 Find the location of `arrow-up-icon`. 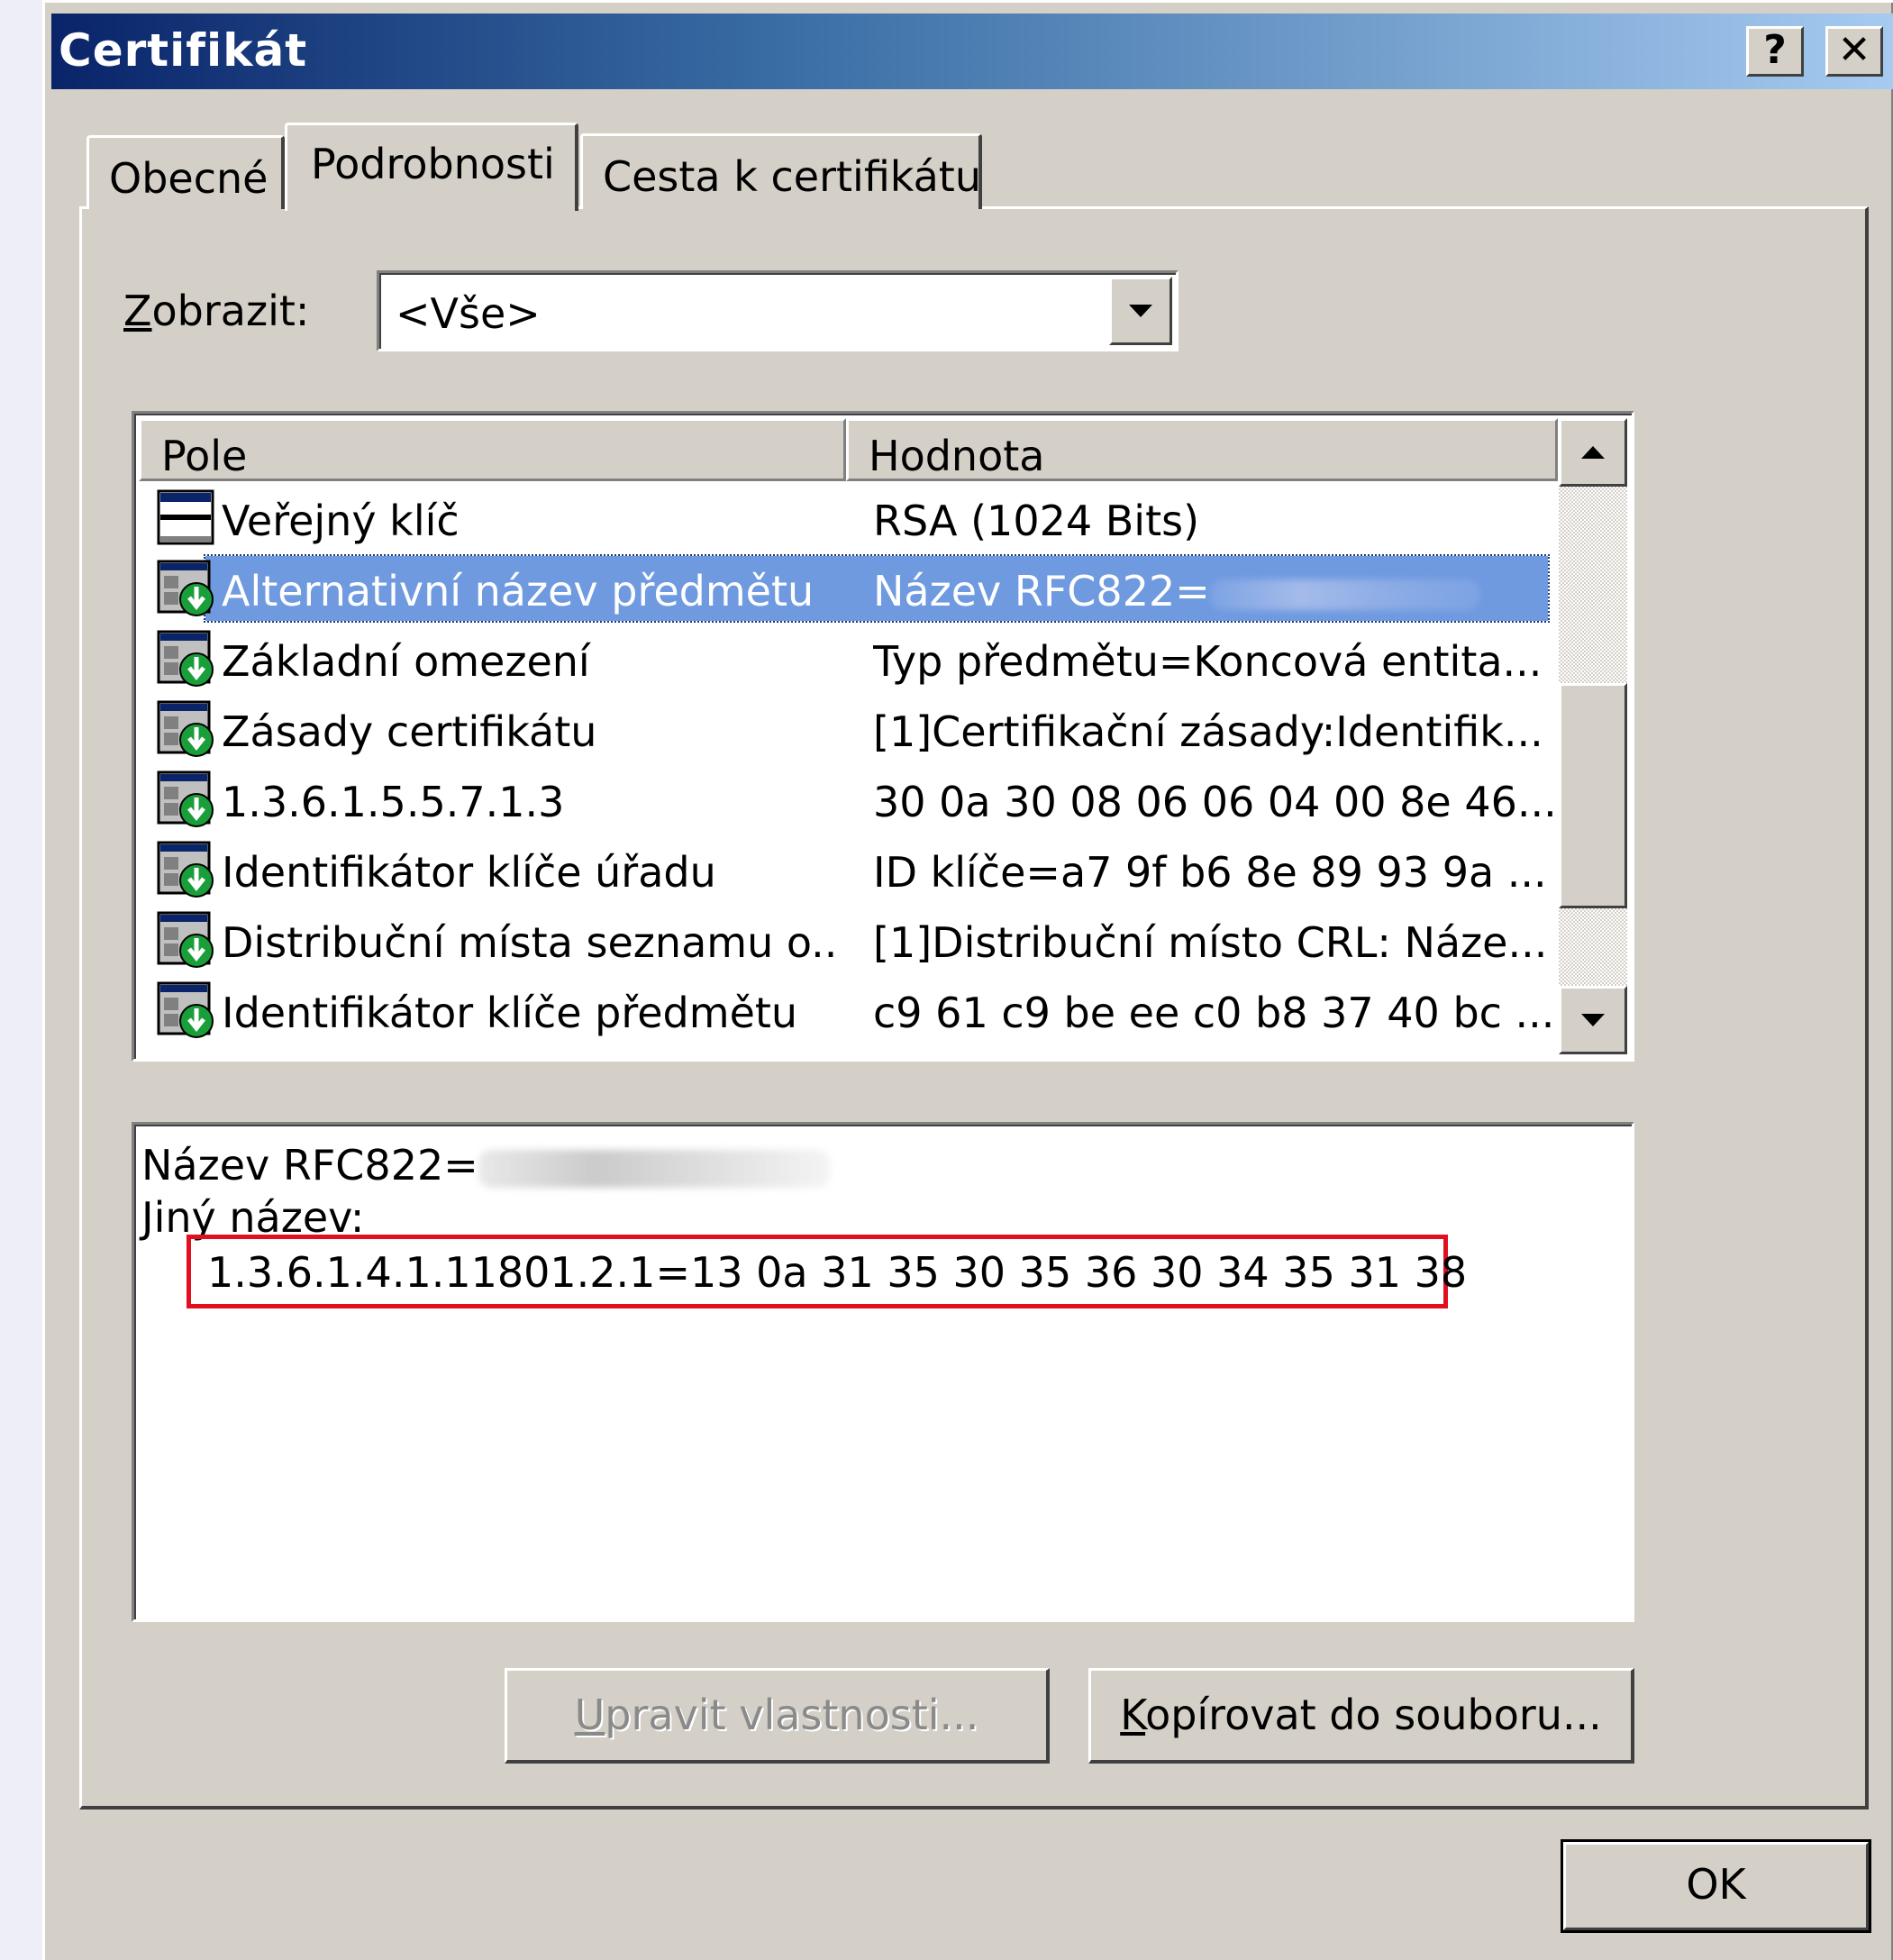

arrow-up-icon is located at coordinates (1593, 452).